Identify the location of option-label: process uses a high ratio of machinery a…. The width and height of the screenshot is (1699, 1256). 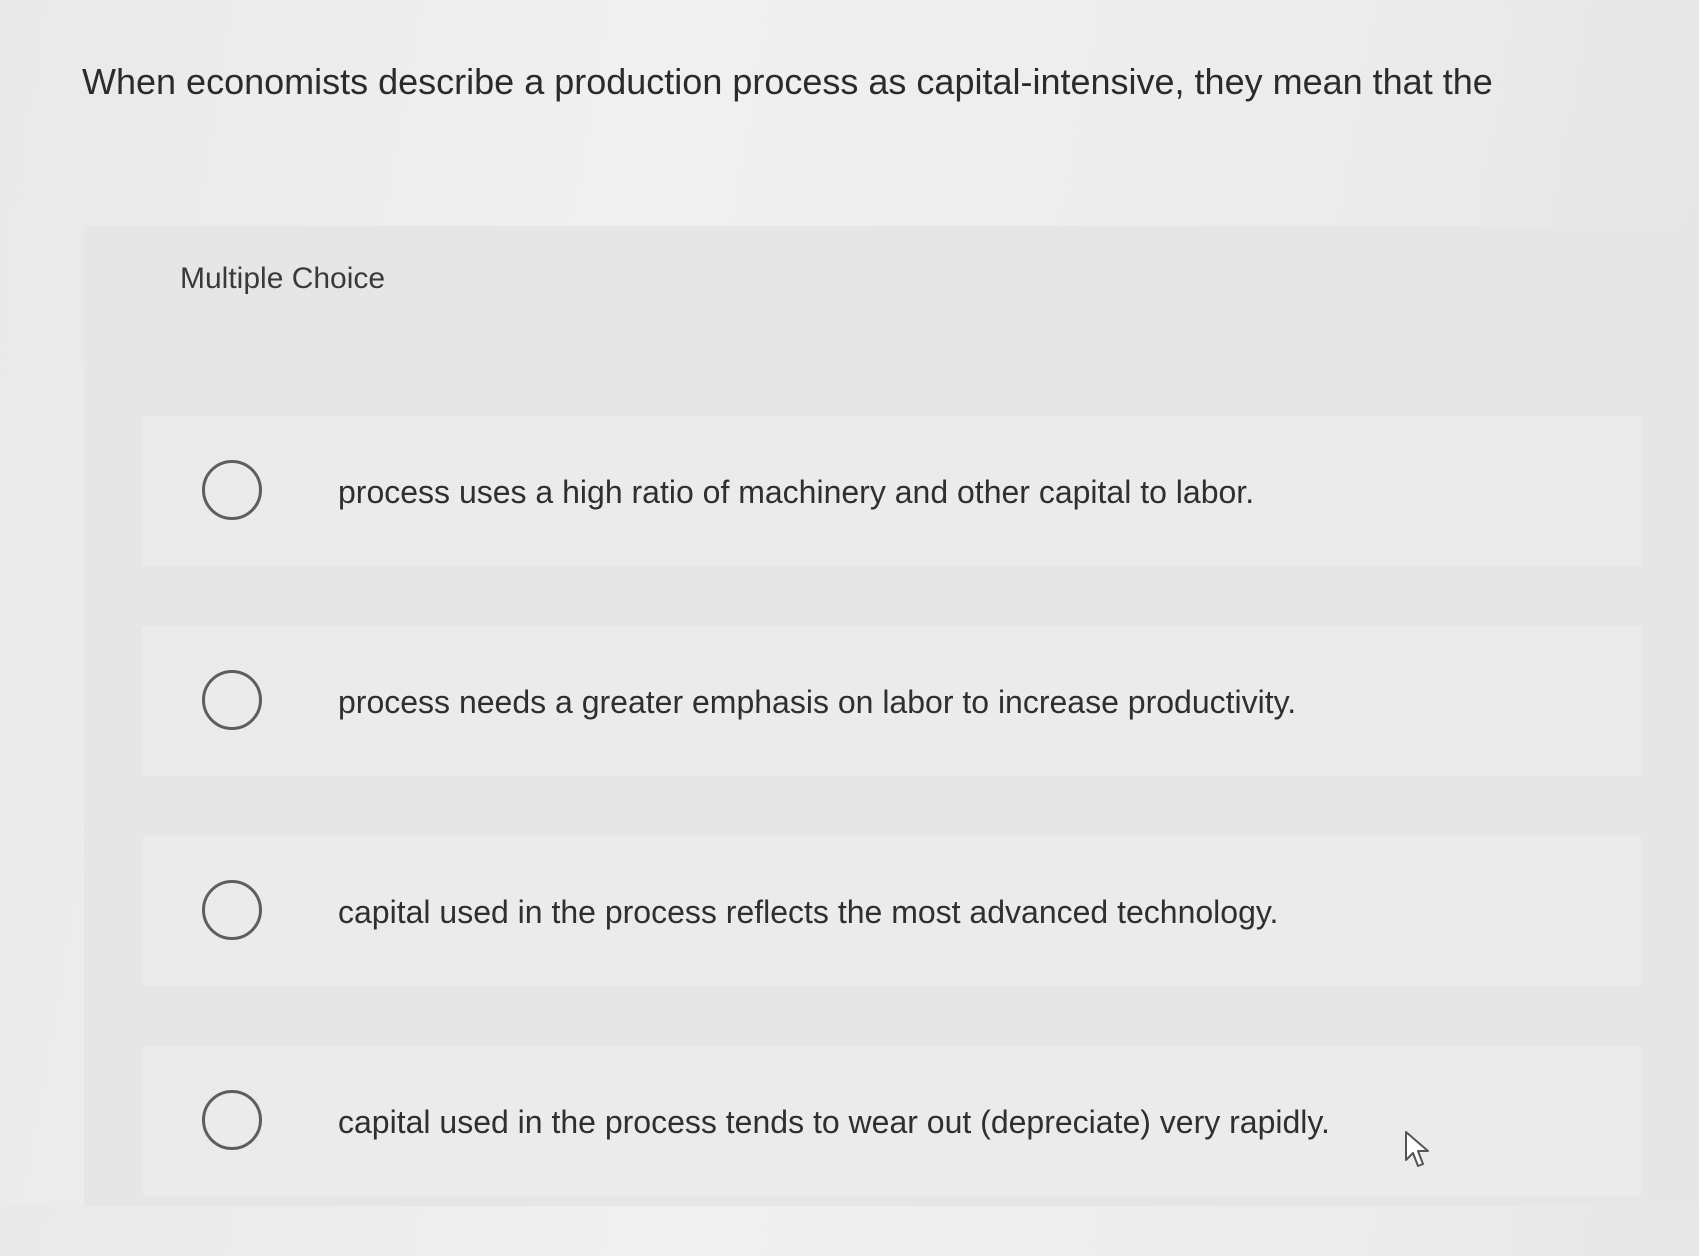
(796, 492).